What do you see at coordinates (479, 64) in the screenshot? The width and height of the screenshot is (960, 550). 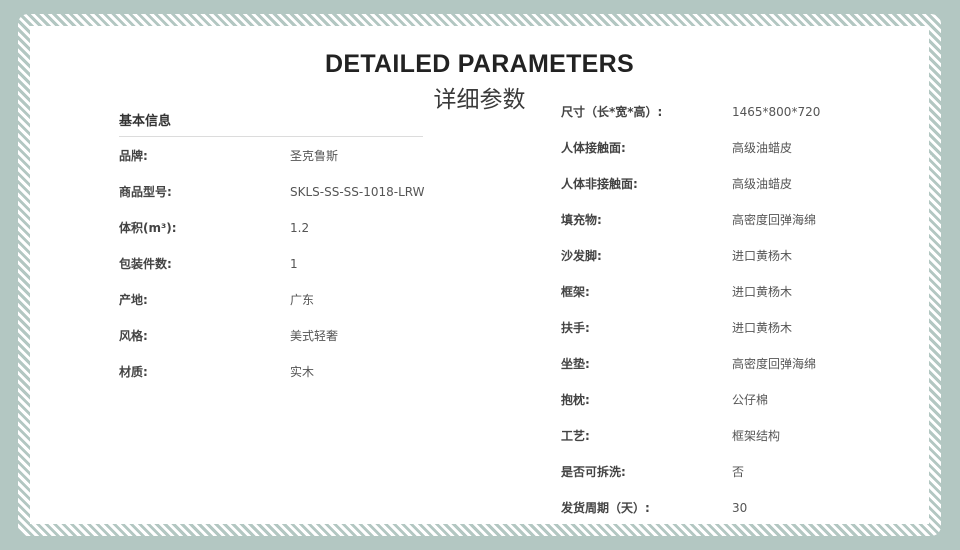 I see `page-title-english: DETAILED PARAMETERS` at bounding box center [479, 64].